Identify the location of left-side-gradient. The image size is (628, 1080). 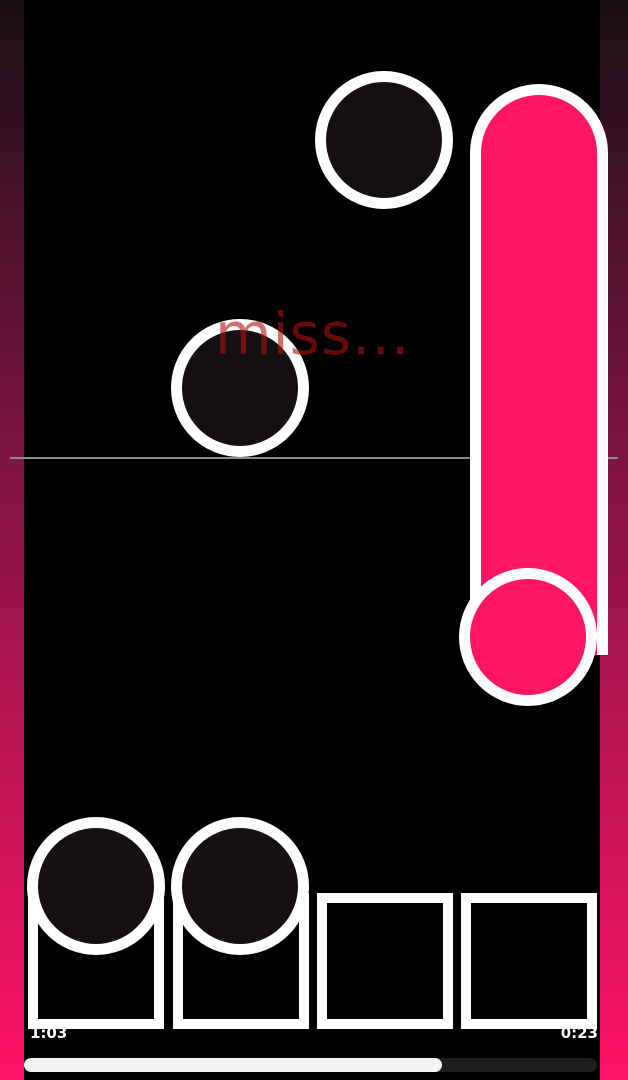
(12, 540).